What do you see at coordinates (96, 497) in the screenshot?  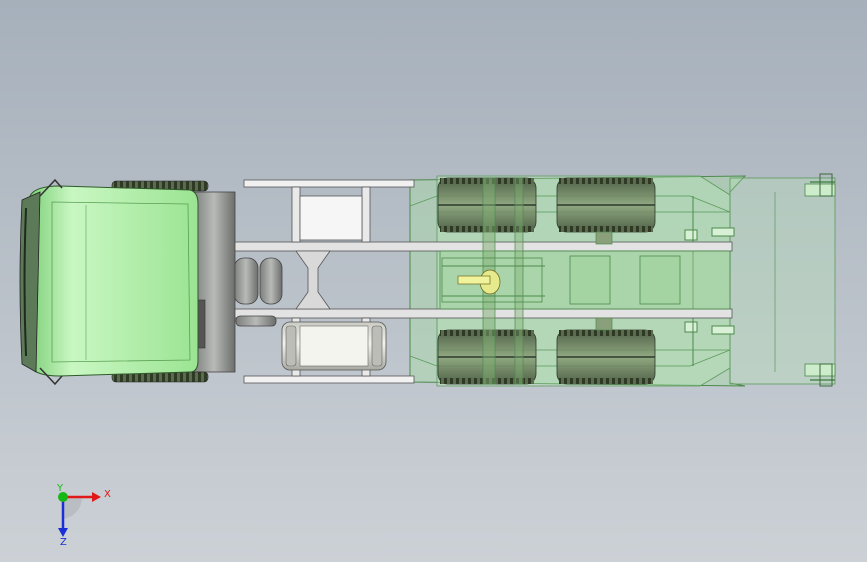 I see `triad-x-arrow-icon` at bounding box center [96, 497].